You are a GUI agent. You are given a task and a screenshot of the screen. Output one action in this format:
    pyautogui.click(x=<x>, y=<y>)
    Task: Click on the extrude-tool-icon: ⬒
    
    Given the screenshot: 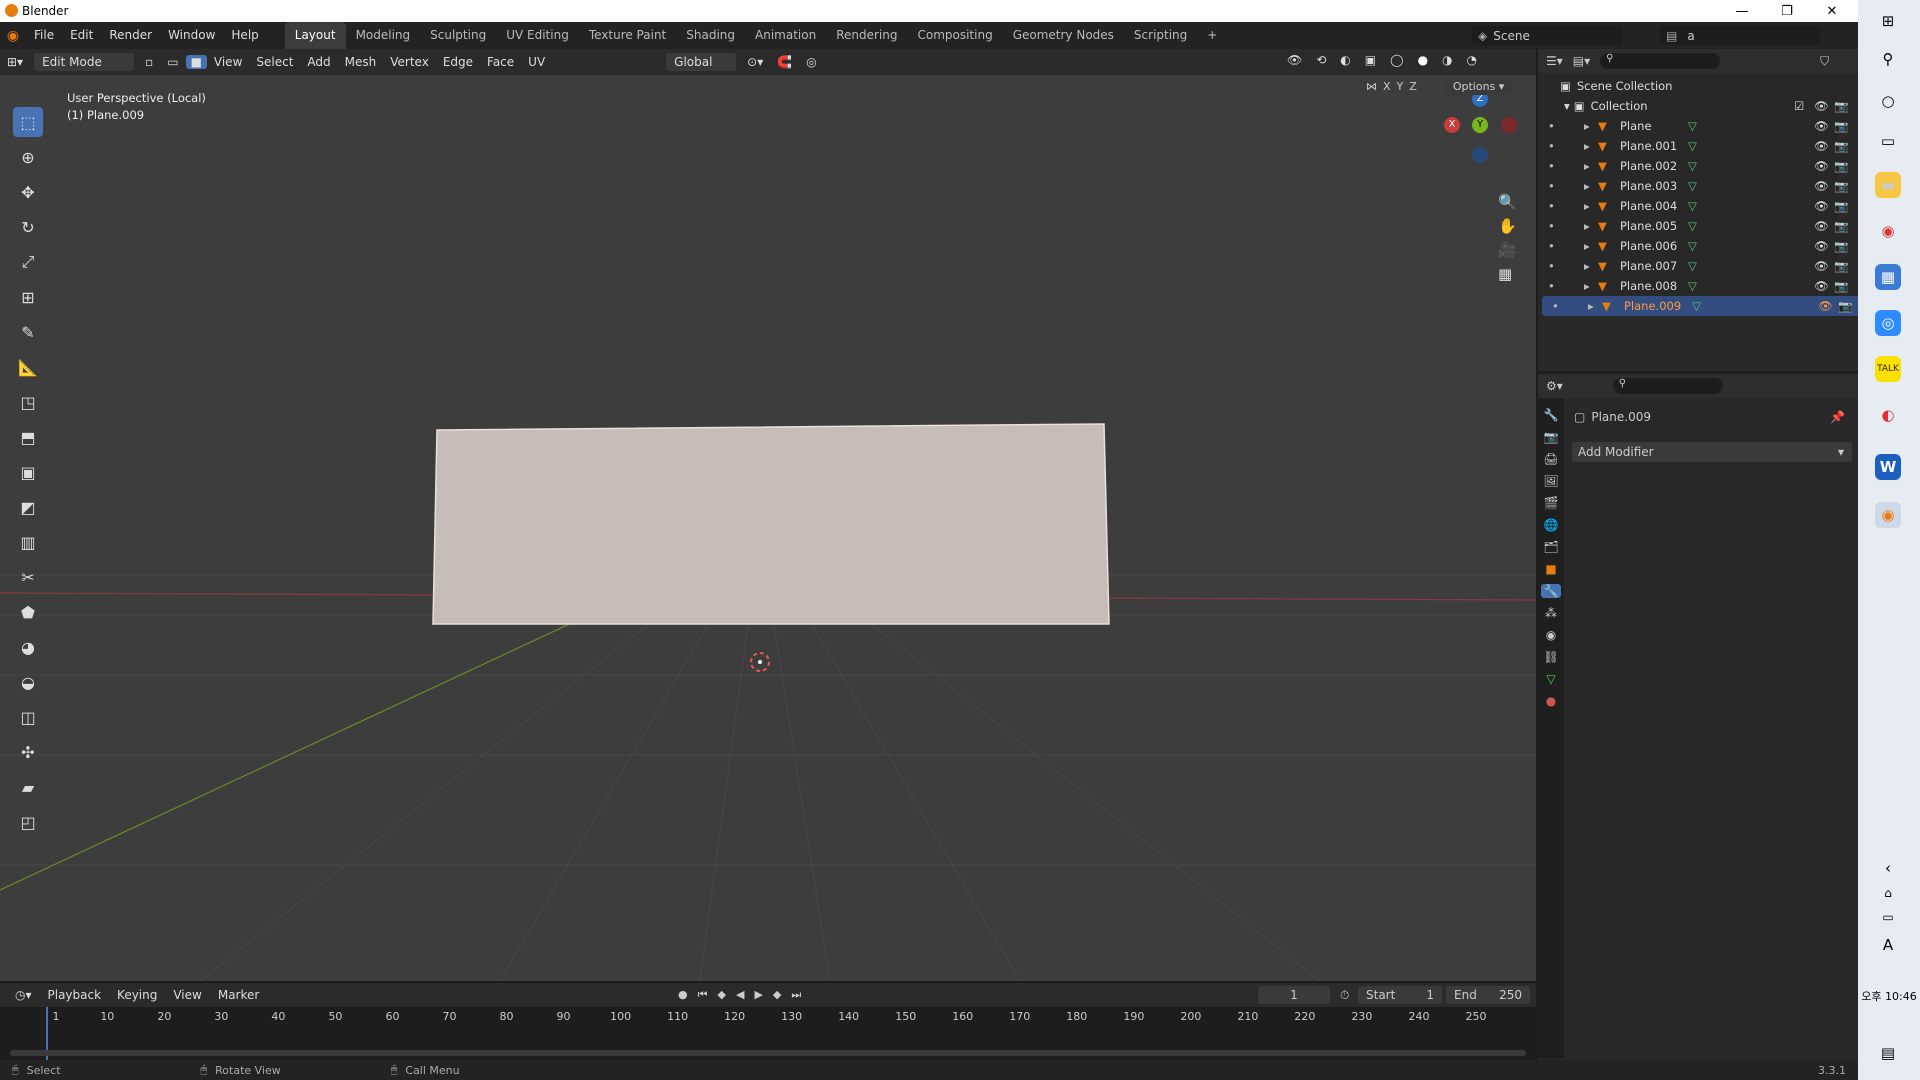 What is the action you would take?
    pyautogui.click(x=28, y=437)
    